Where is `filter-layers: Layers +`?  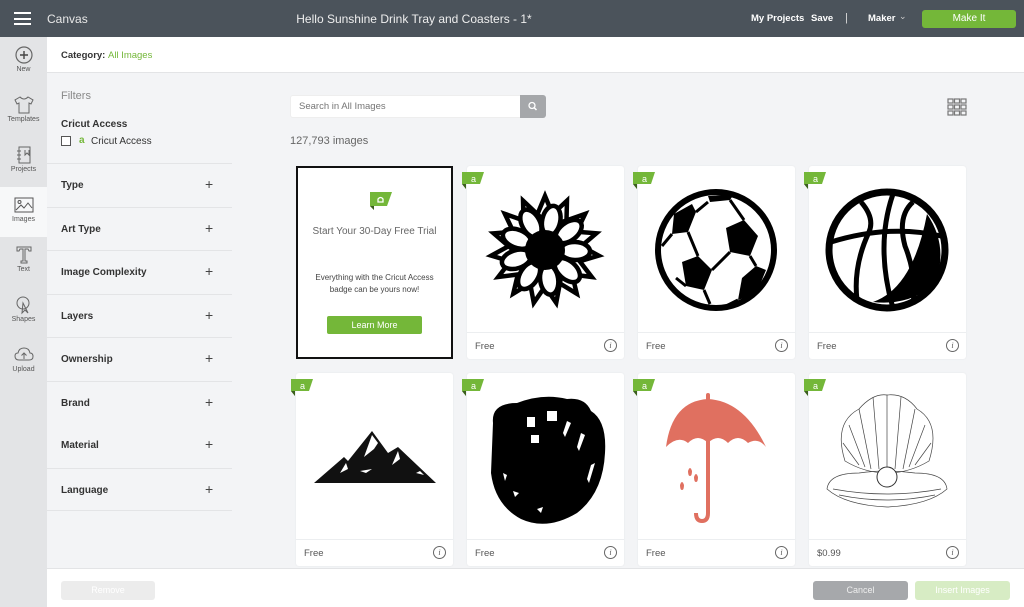
filter-layers: Layers + is located at coordinates (139, 315).